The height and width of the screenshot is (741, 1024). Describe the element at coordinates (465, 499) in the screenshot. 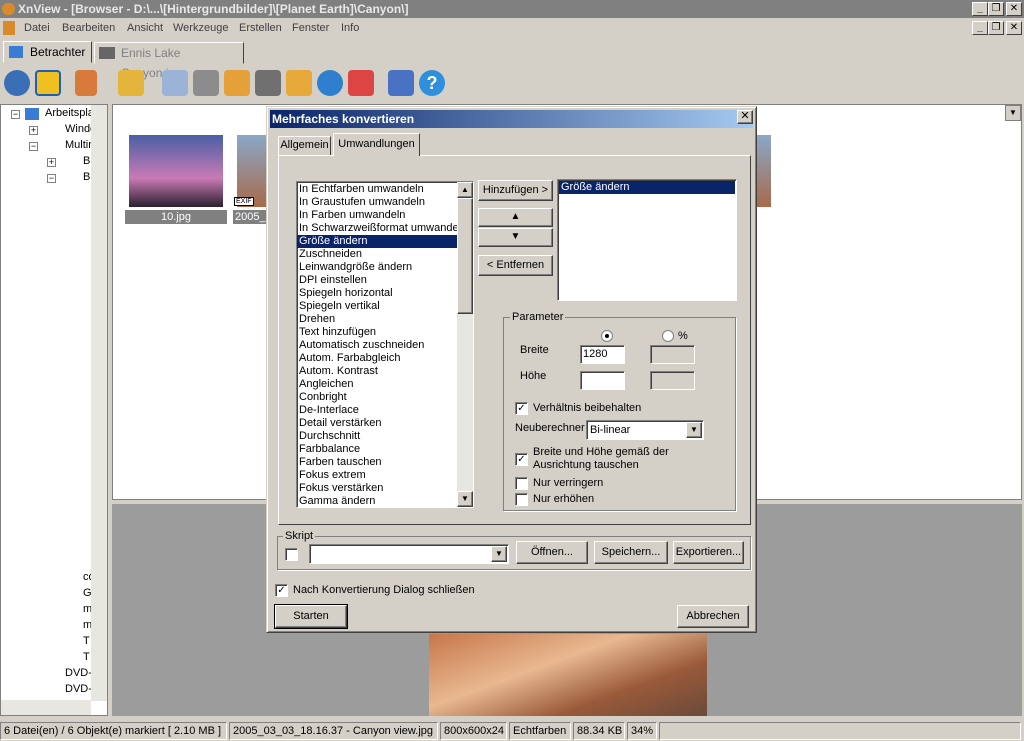

I see `scroll-down-icon: ▼` at that location.